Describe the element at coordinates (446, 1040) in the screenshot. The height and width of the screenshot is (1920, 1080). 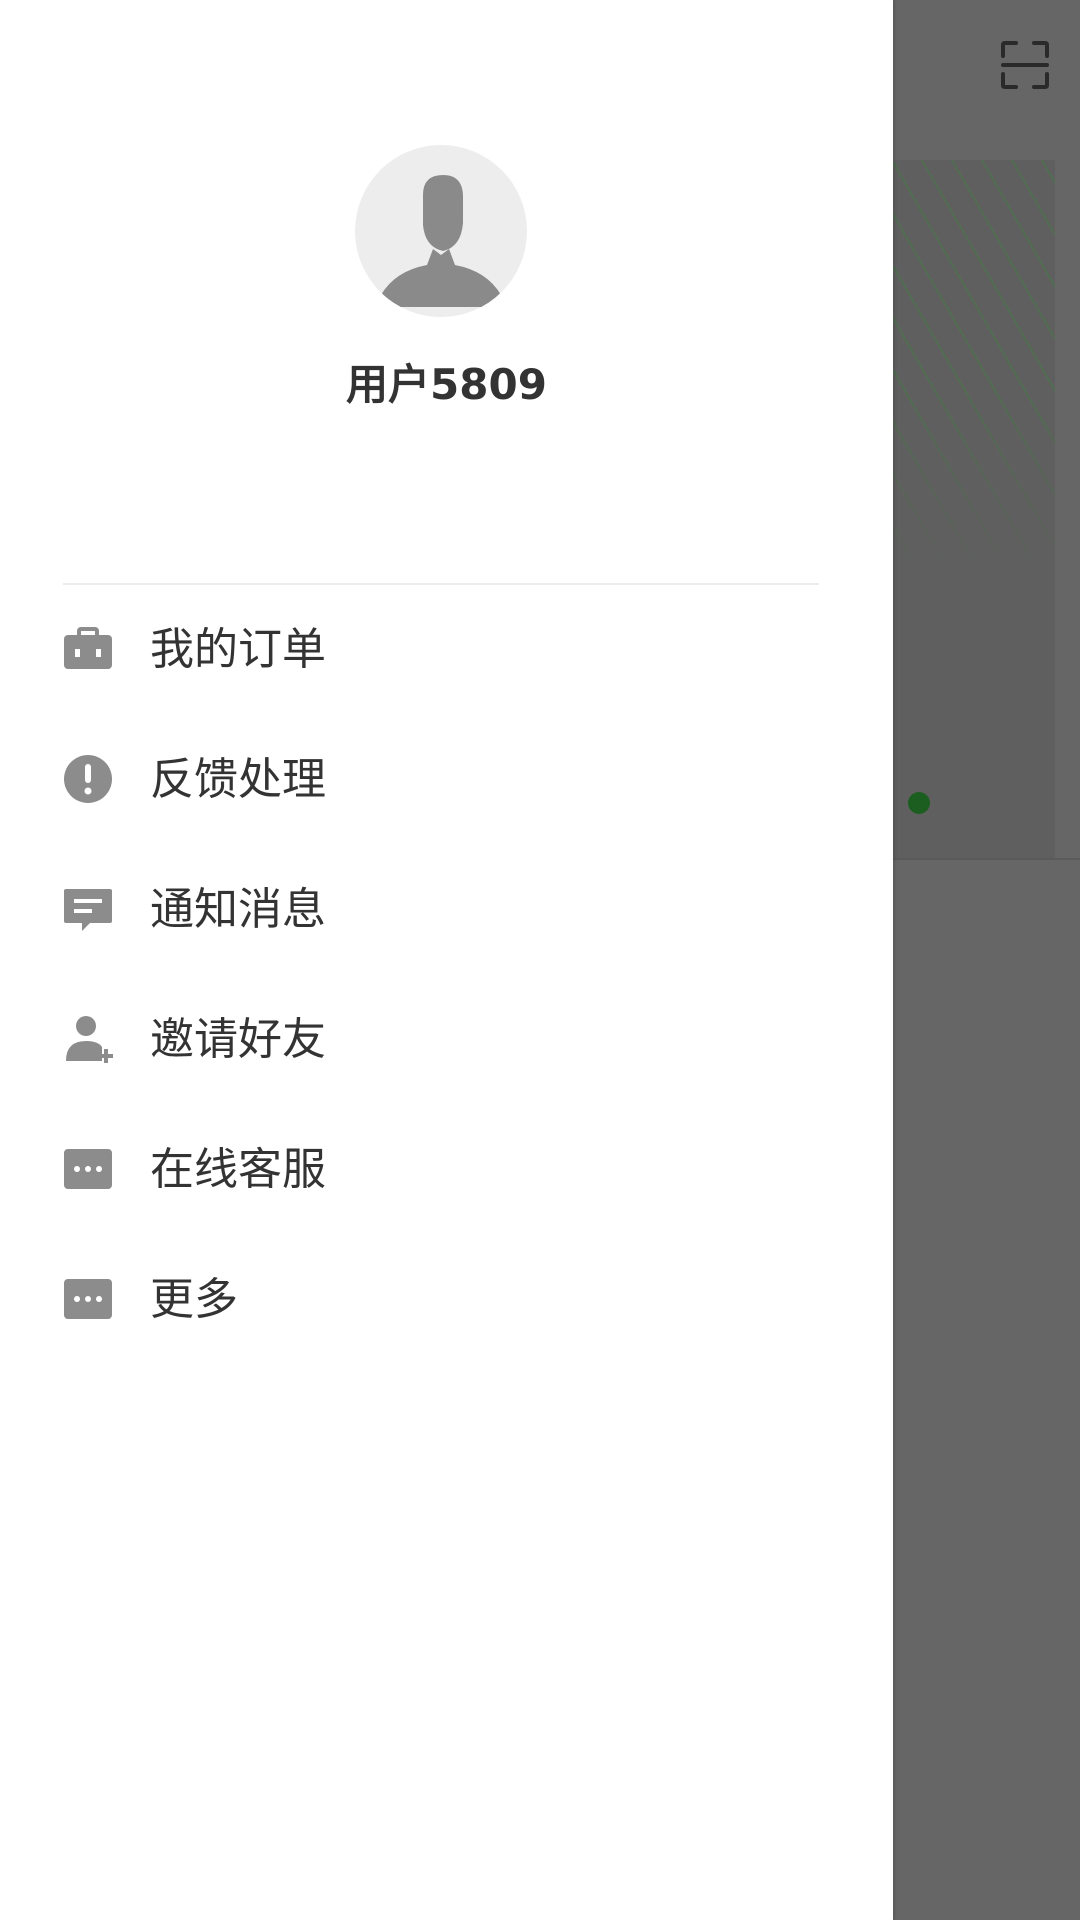
I see `menu-item-invite-friends: 邀请好友` at that location.